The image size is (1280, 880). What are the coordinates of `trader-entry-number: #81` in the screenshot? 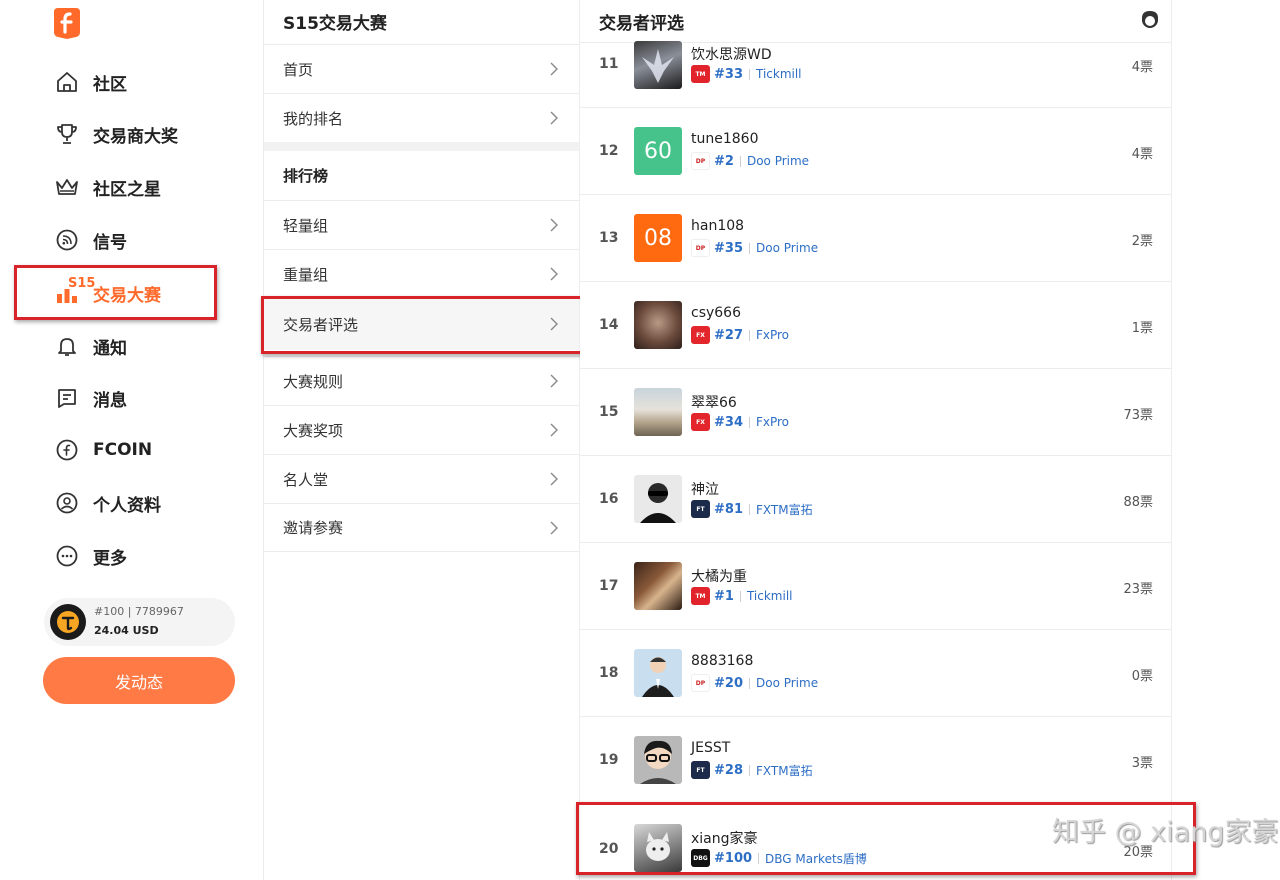 It's located at (728, 509).